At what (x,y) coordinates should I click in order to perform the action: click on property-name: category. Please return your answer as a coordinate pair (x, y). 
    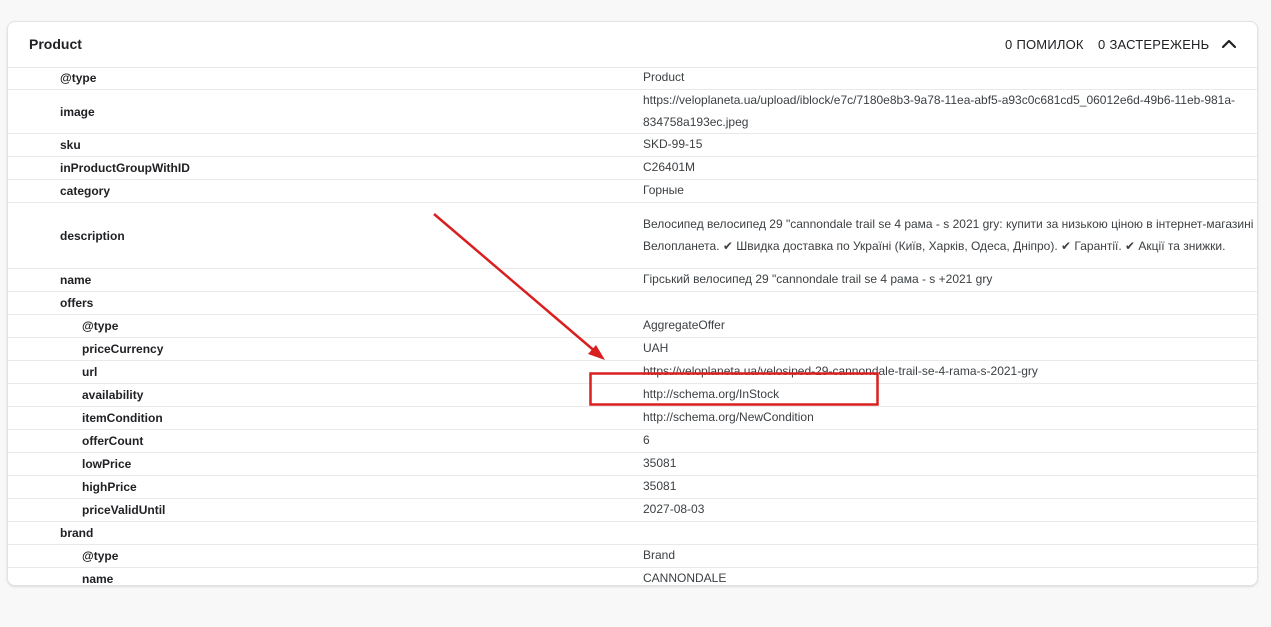
    Looking at the image, I should click on (325, 191).